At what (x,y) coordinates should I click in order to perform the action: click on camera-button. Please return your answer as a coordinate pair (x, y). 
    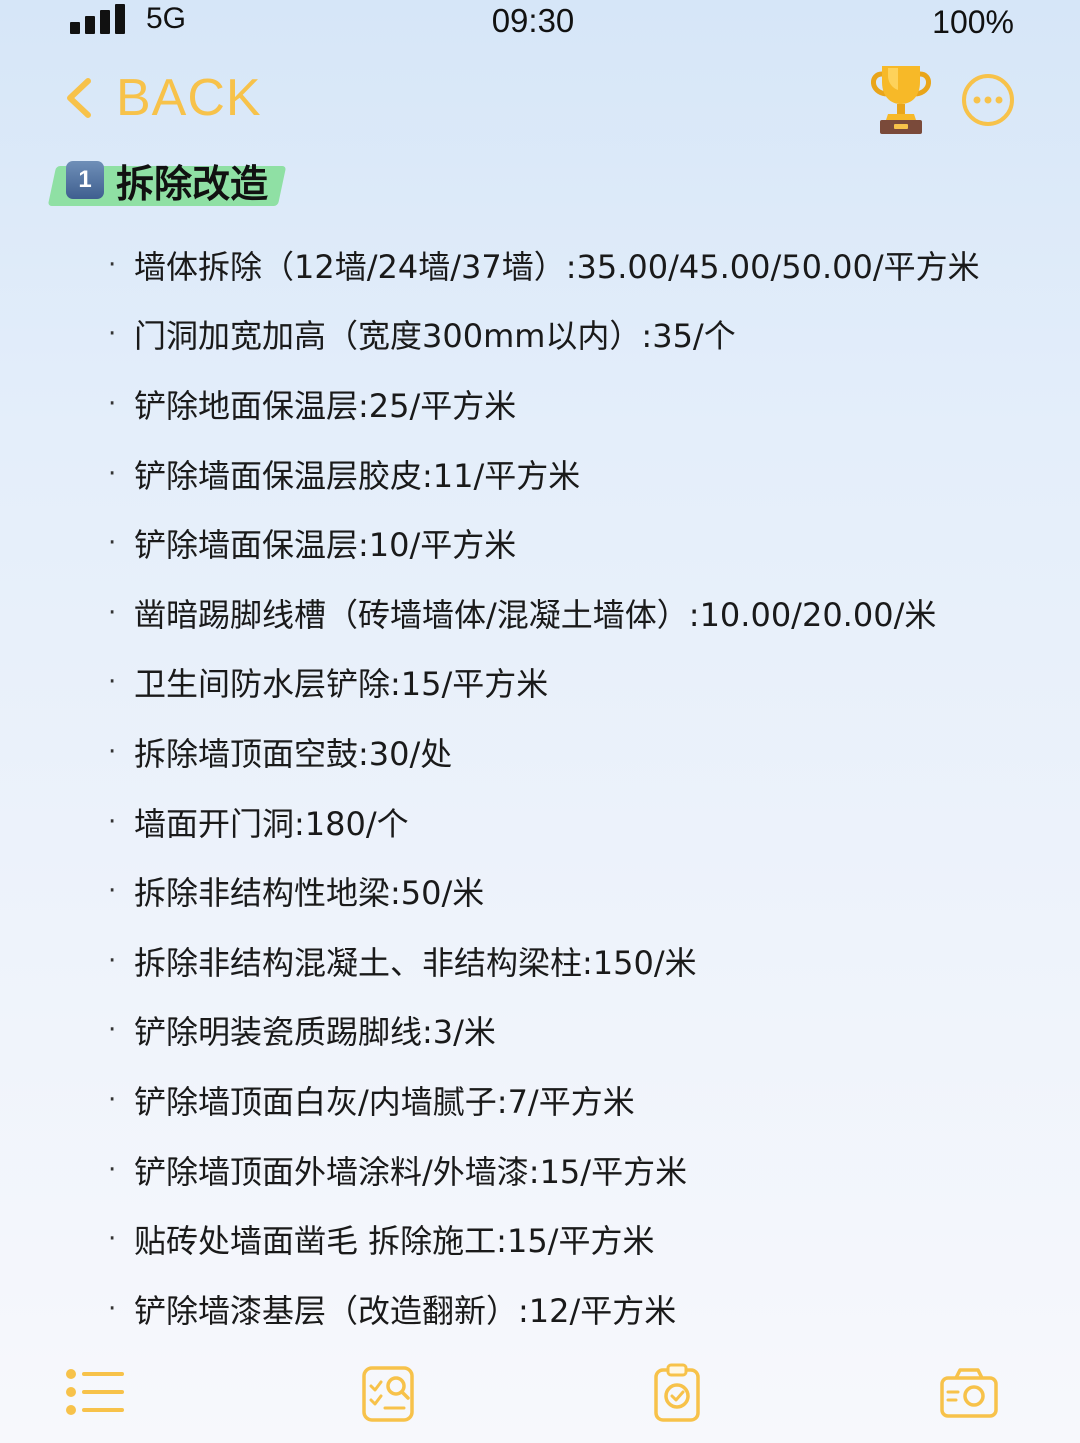
    Looking at the image, I should click on (969, 1393).